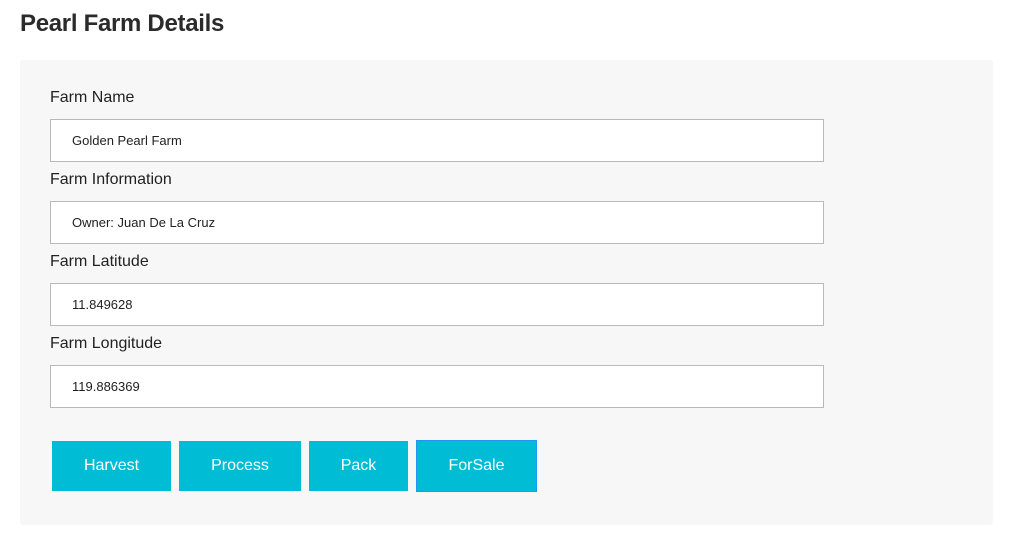 This screenshot has height=537, width=1012. What do you see at coordinates (240, 466) in the screenshot?
I see `process-button: Process` at bounding box center [240, 466].